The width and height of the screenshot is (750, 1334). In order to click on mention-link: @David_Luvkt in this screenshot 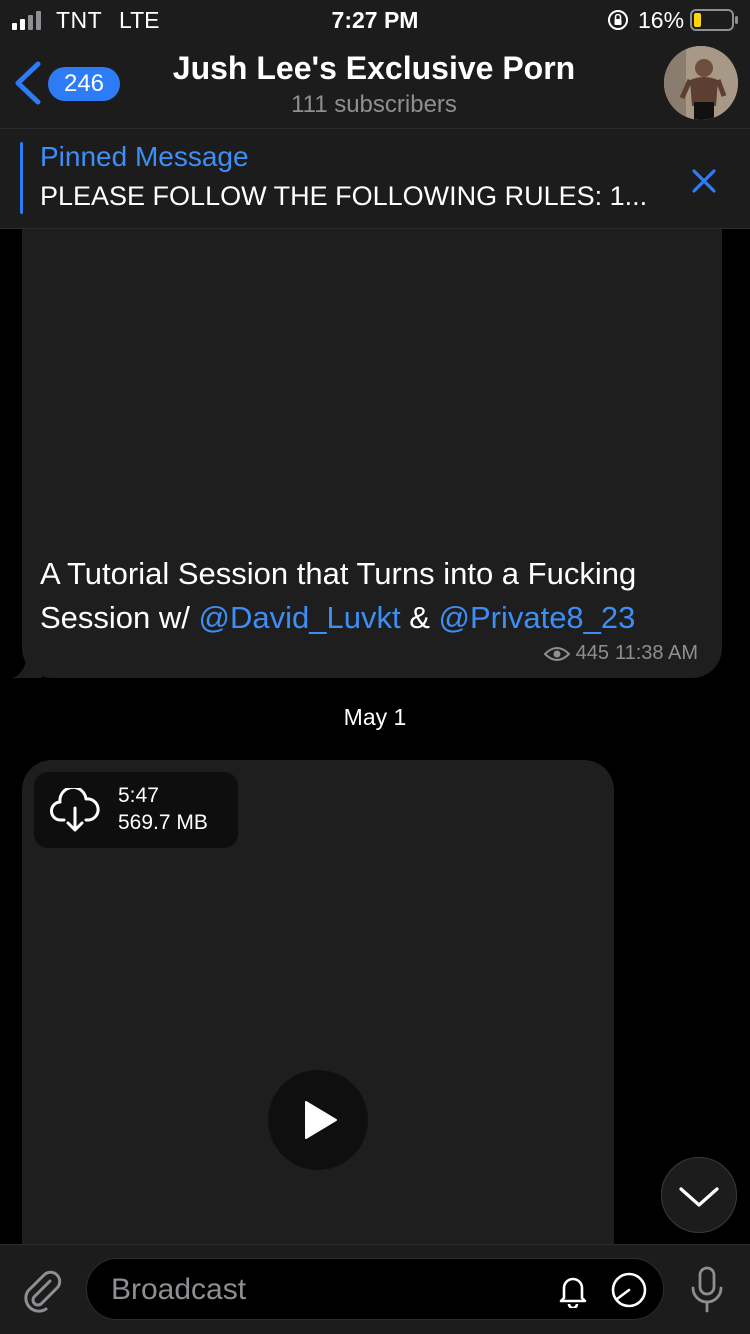, I will do `click(300, 617)`.